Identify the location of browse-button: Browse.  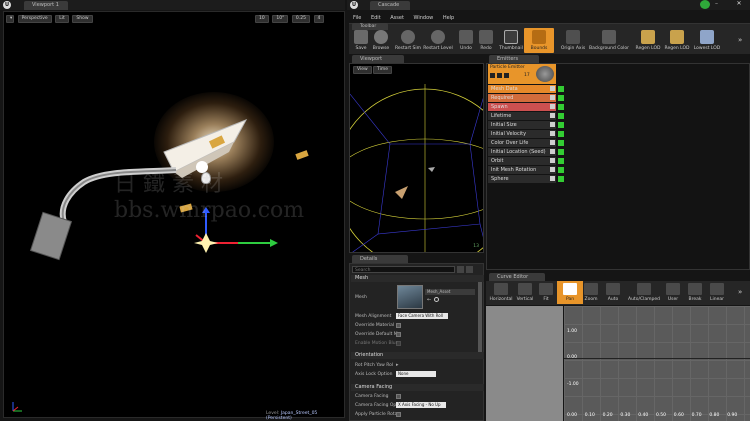
(381, 40).